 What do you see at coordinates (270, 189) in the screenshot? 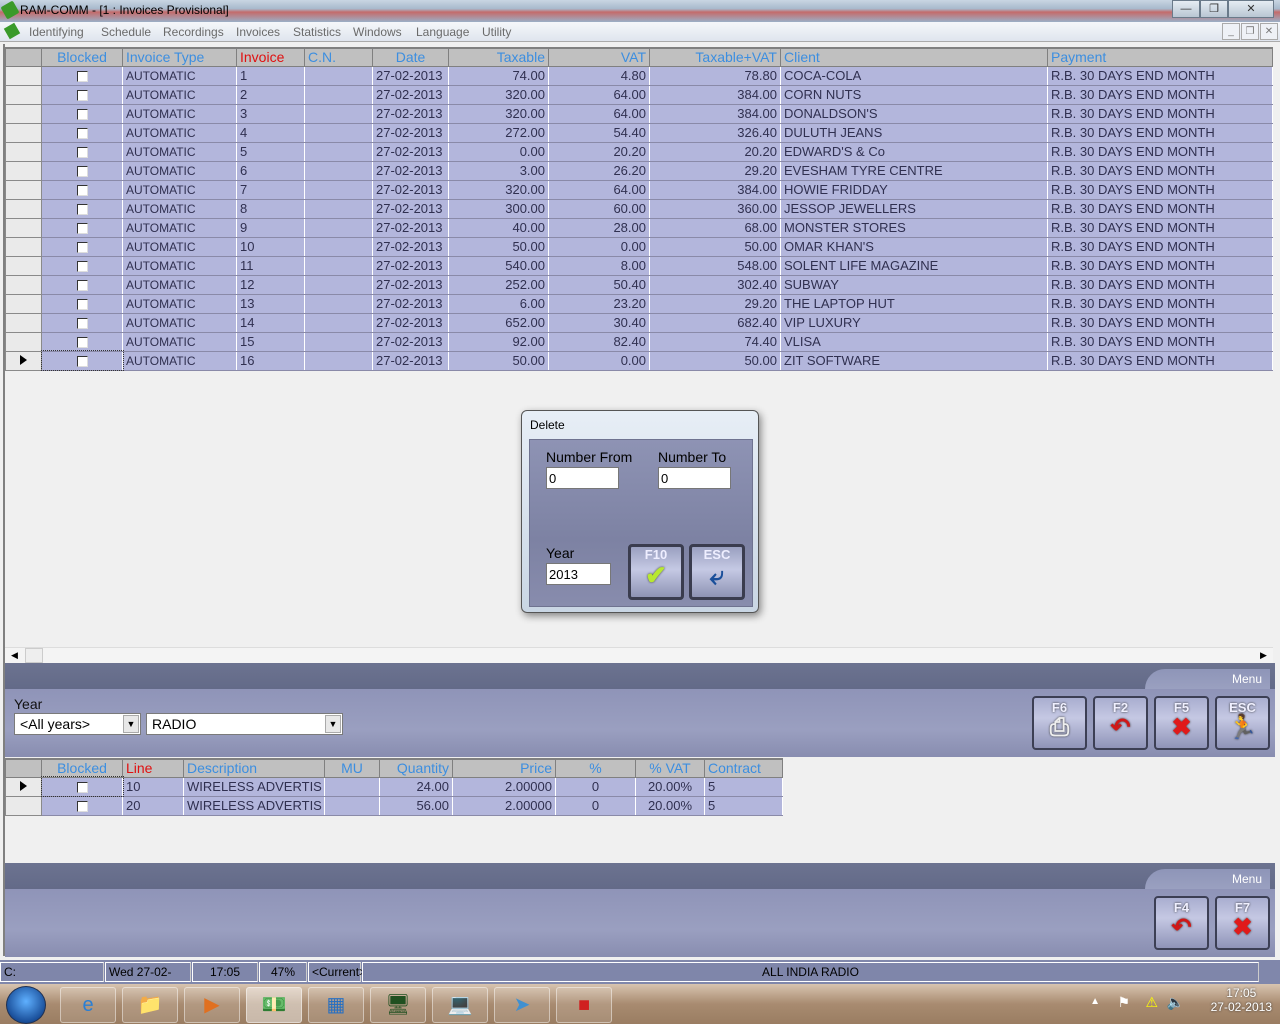
I see `invoice-number: 7` at bounding box center [270, 189].